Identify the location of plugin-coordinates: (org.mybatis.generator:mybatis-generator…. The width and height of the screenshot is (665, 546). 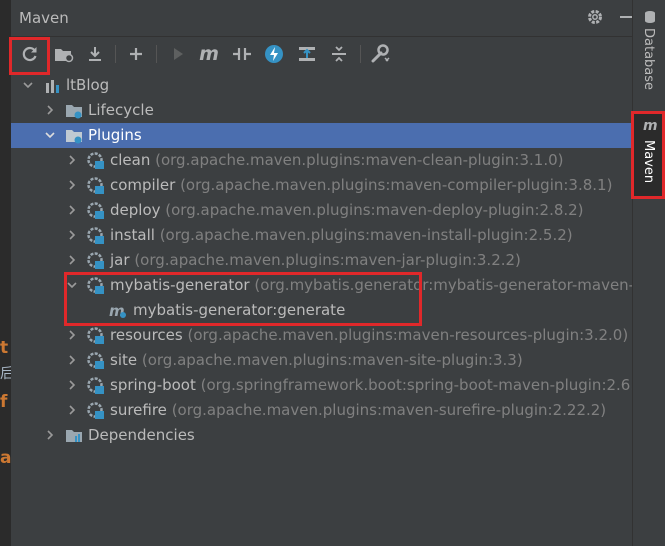
(459, 285).